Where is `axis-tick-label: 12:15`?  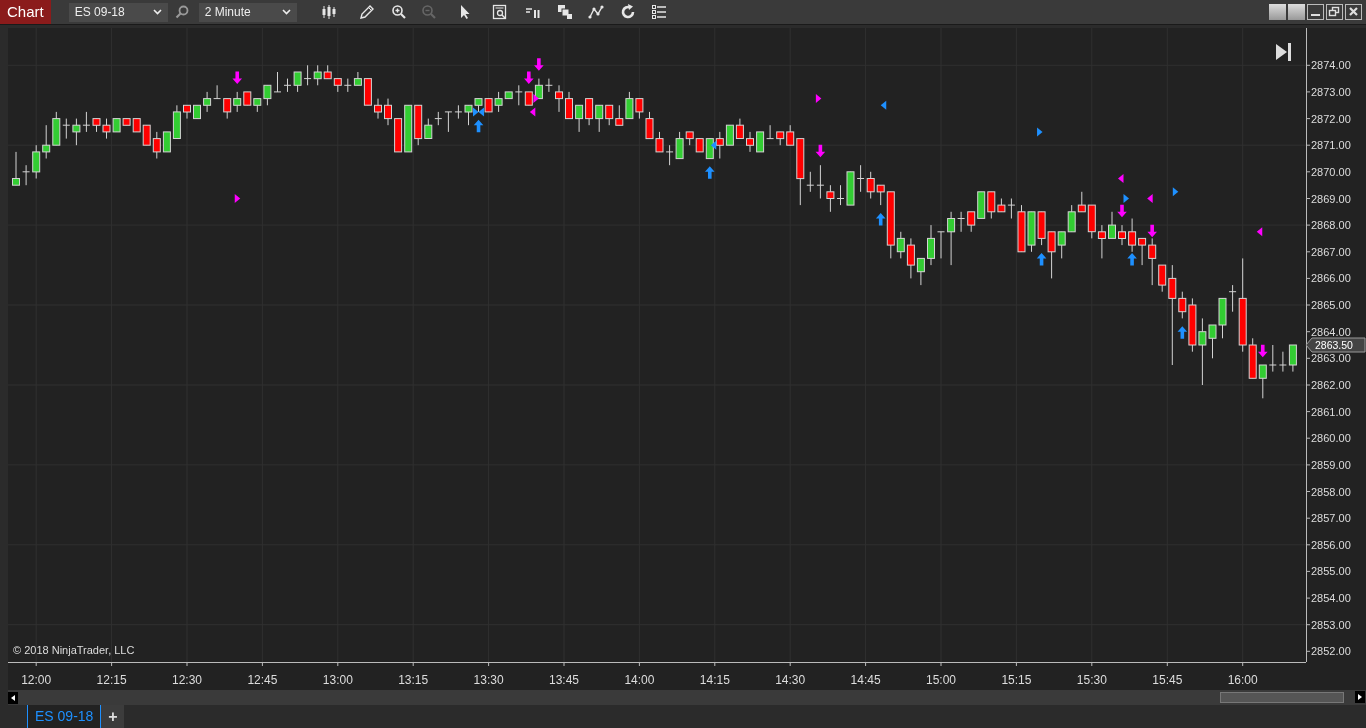
axis-tick-label: 12:15 is located at coordinates (111, 680).